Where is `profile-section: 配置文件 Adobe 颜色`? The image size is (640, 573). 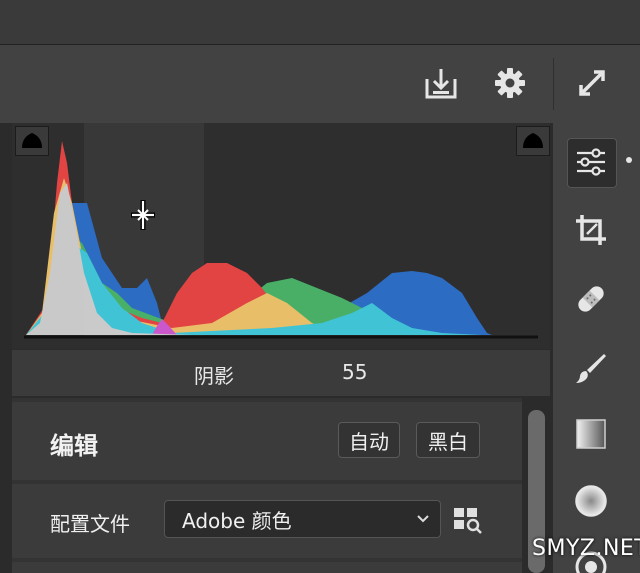 profile-section: 配置文件 Adobe 颜色 is located at coordinates (267, 521).